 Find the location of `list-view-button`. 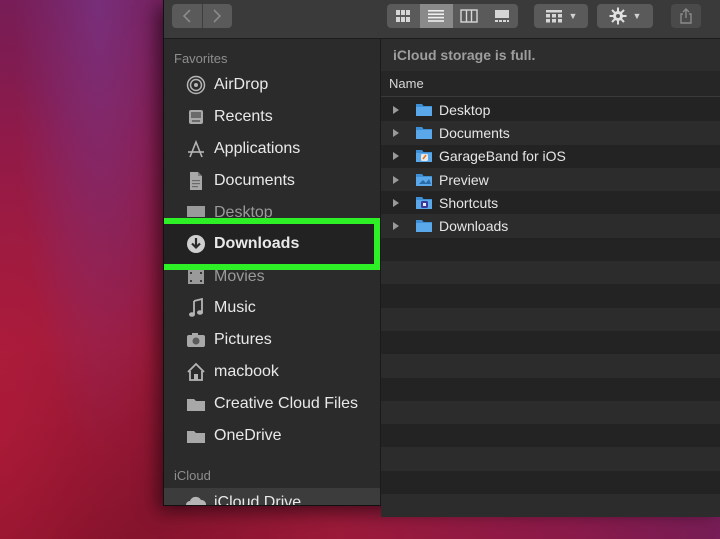

list-view-button is located at coordinates (436, 16).